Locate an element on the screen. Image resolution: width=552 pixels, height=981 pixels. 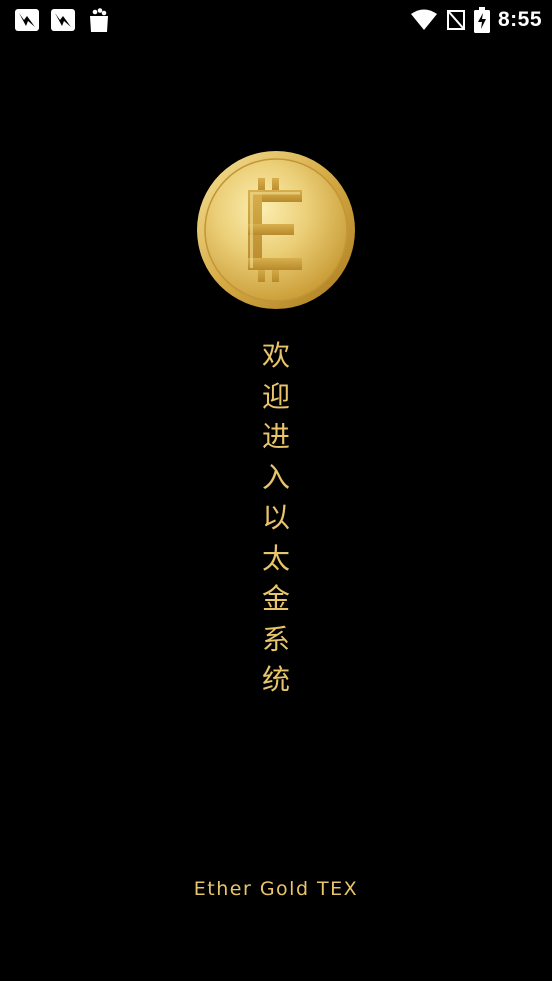
welcome-char: 系 is located at coordinates (275, 639).